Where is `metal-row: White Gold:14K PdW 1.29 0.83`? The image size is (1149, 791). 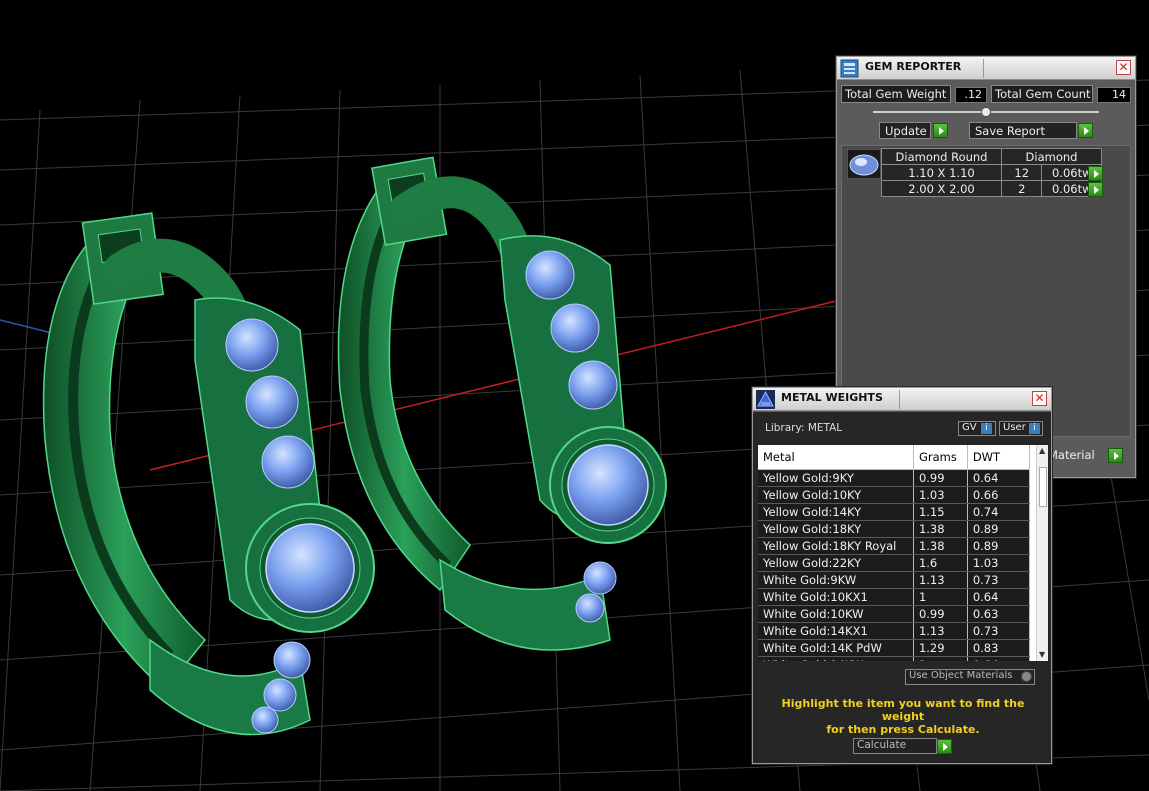 metal-row: White Gold:14K PdW 1.29 0.83 is located at coordinates (894, 648).